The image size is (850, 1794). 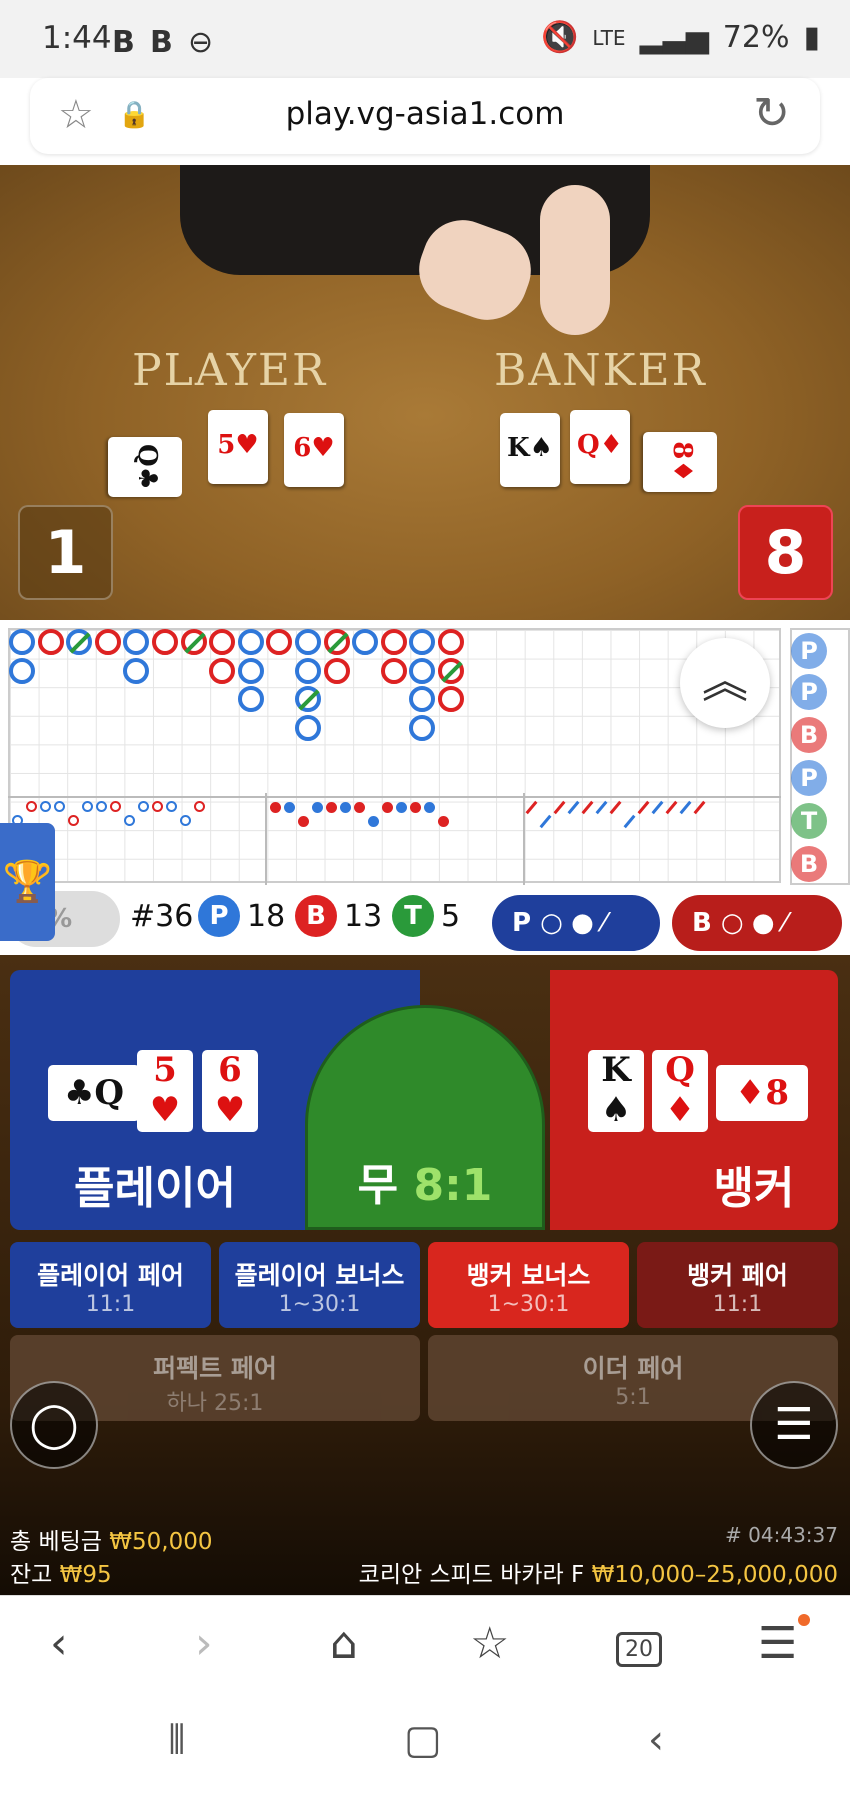 I want to click on player-pair-bet: 플레이어 페어 11:1, so click(x=110, y=1285).